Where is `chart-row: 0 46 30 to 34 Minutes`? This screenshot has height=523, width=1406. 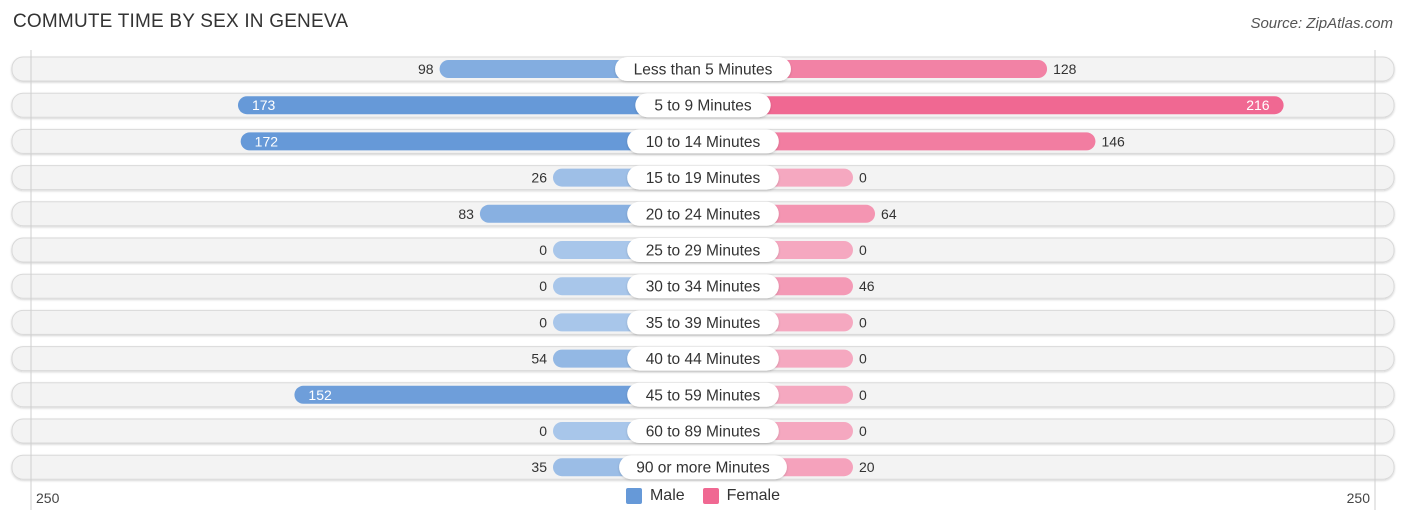 chart-row: 0 46 30 to 34 Minutes is located at coordinates (703, 286).